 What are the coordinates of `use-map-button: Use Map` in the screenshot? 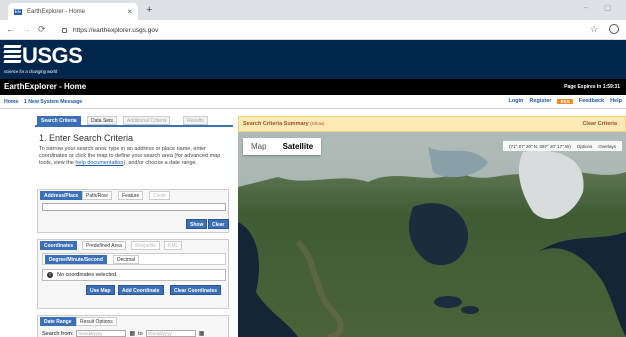 It's located at (100, 290).